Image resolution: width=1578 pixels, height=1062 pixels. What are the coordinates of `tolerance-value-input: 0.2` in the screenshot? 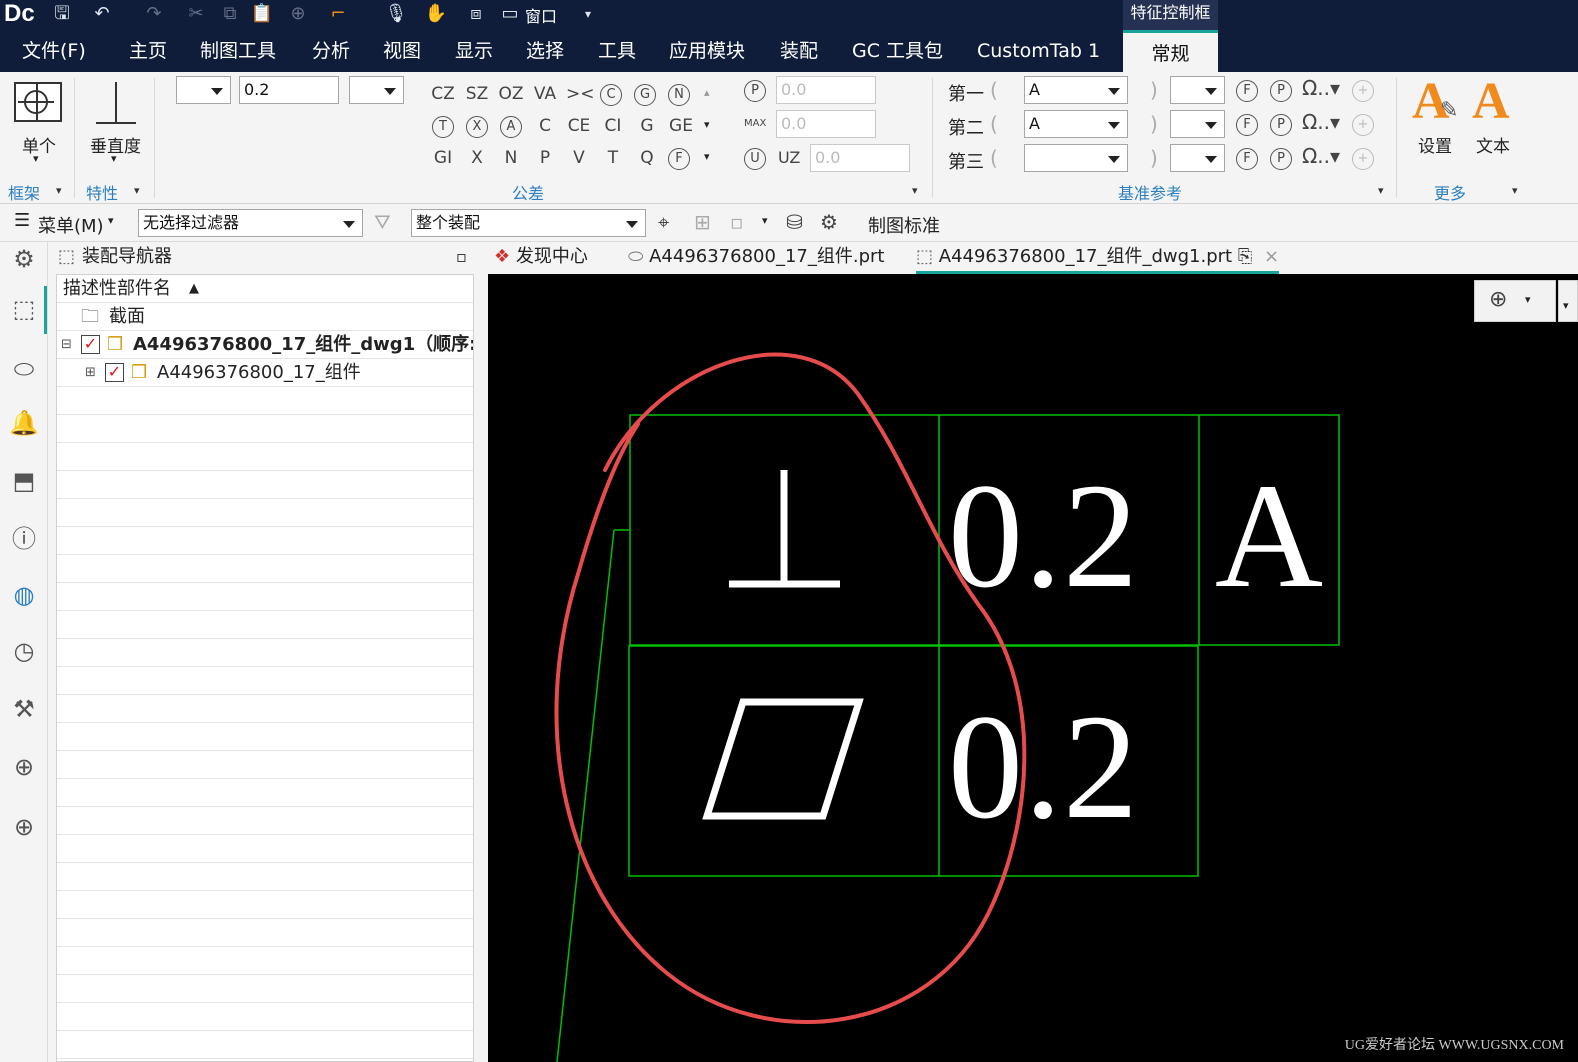 It's located at (289, 90).